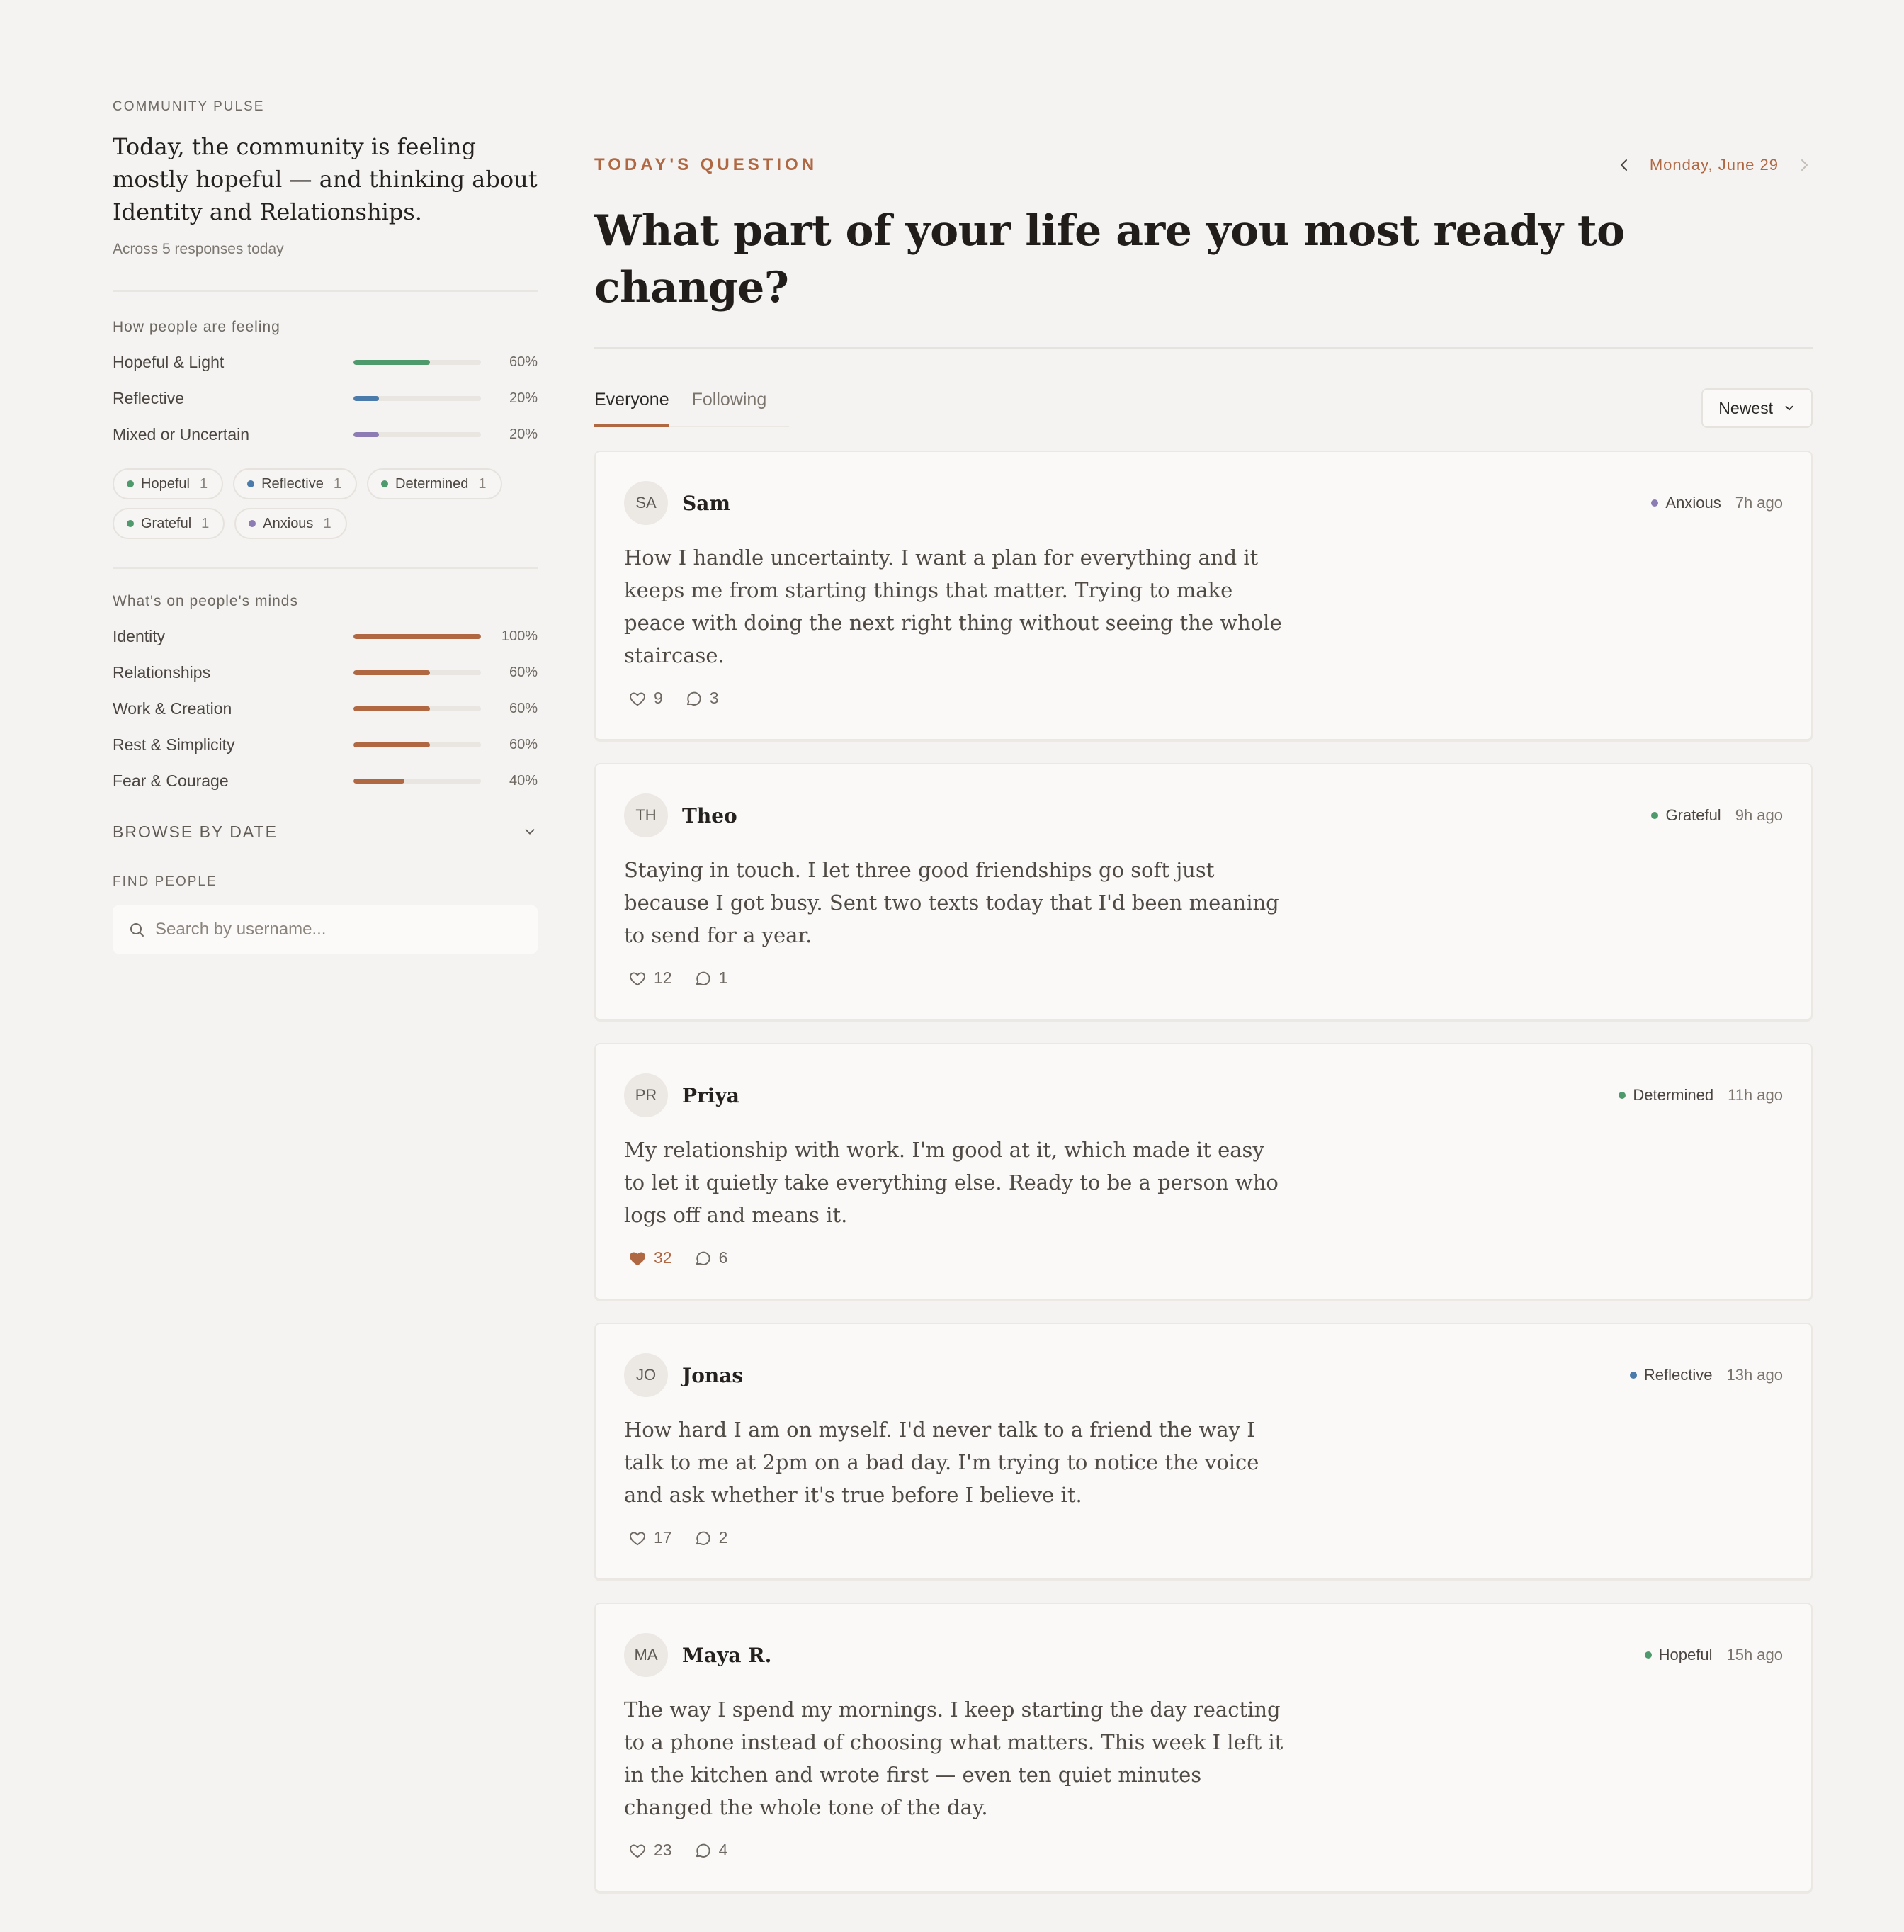  What do you see at coordinates (148, 398) in the screenshot?
I see `feeling-label: Reflective` at bounding box center [148, 398].